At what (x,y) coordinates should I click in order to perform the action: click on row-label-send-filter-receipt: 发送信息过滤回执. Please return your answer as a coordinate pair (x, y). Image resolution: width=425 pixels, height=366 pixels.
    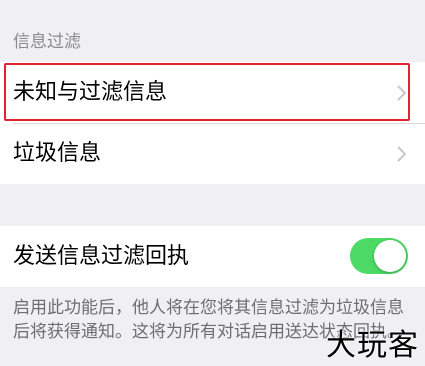
    Looking at the image, I should click on (101, 256).